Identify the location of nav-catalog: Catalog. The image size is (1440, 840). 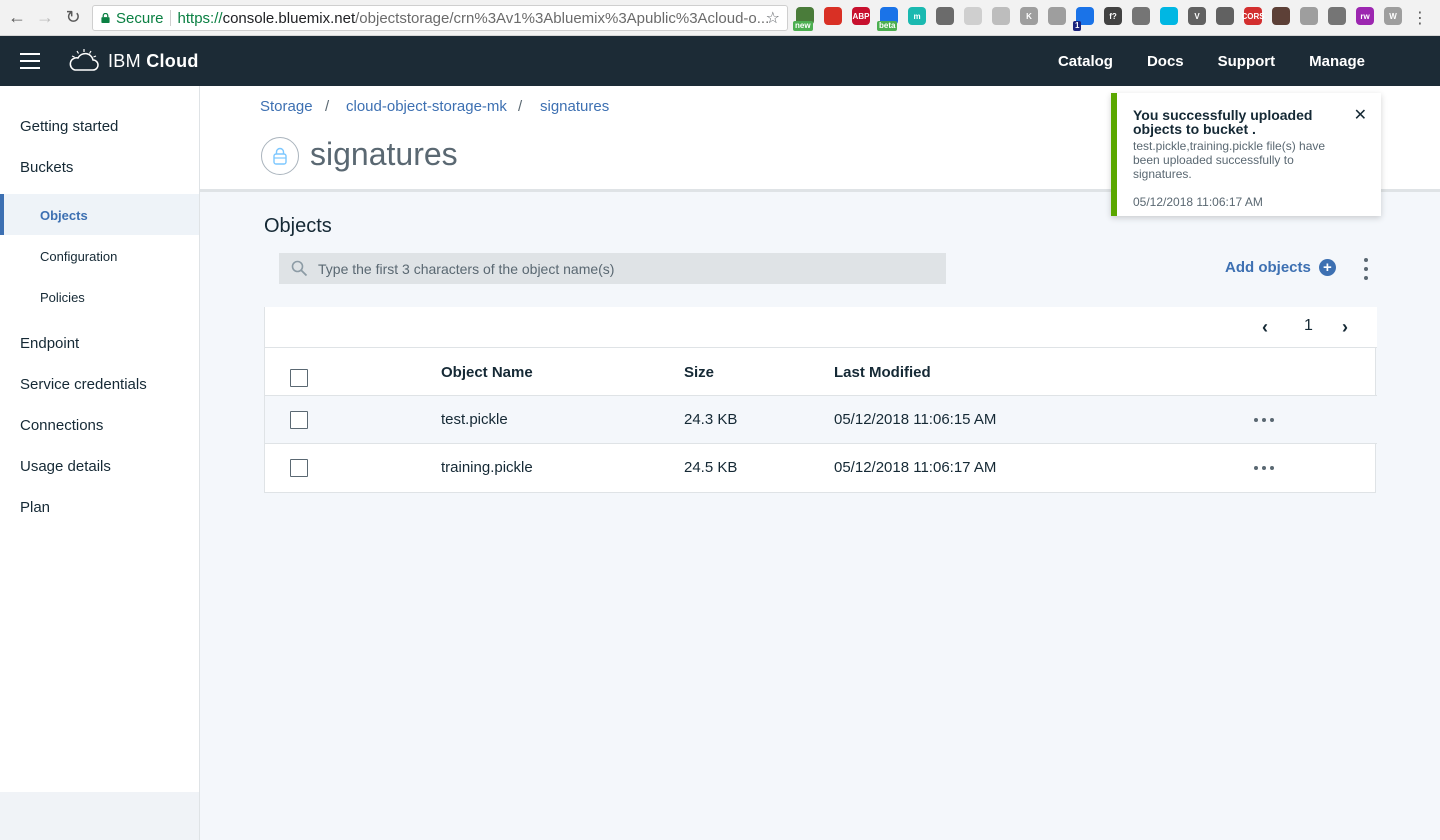
(1085, 61).